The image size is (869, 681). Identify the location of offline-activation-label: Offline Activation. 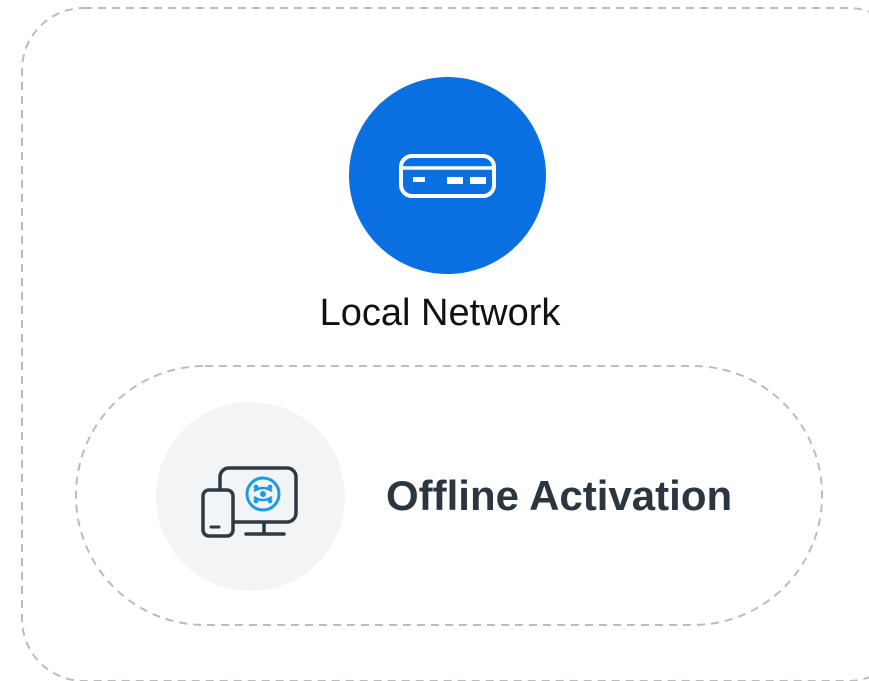
(559, 495).